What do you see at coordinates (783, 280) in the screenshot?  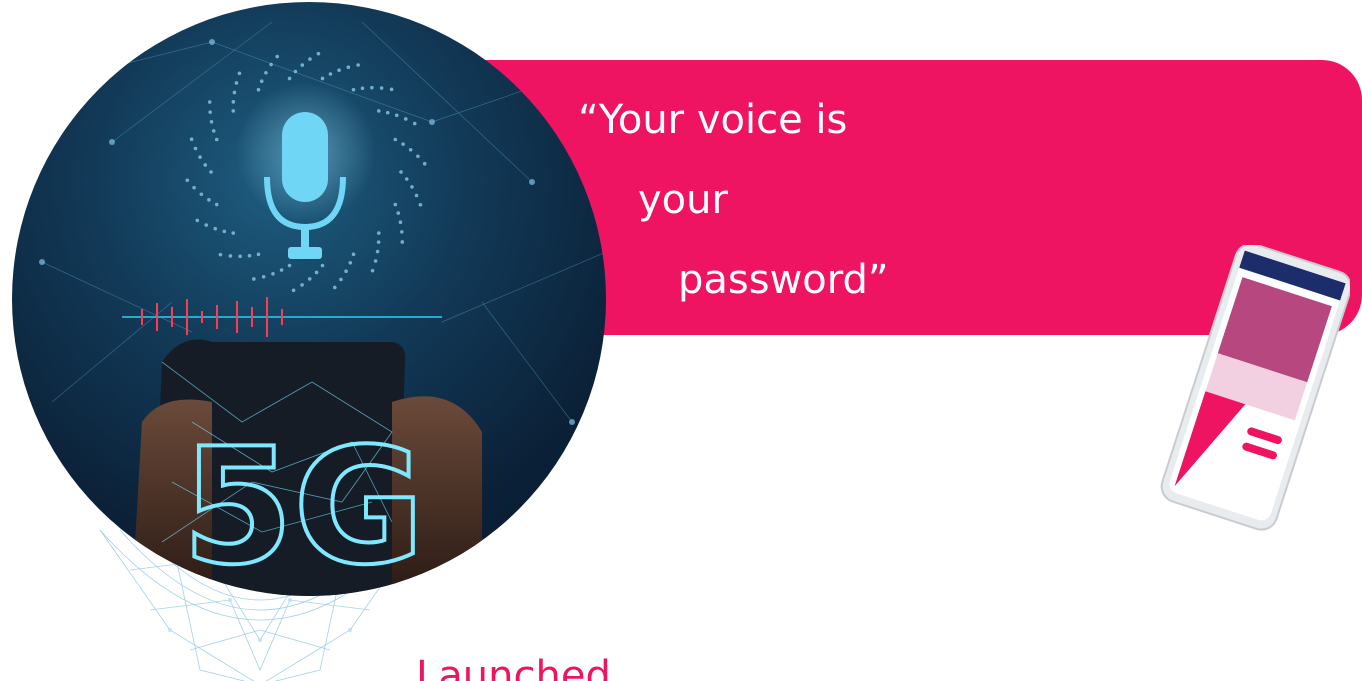 I see `quote-line-3: password”` at bounding box center [783, 280].